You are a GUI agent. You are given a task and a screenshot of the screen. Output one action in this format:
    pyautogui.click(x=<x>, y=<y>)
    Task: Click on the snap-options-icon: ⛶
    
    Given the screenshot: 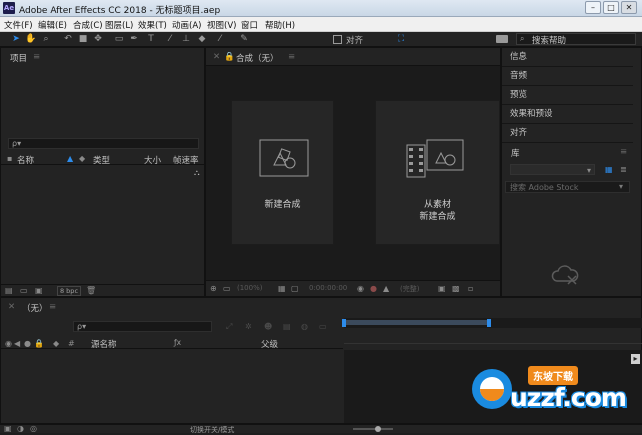 What is the action you would take?
    pyautogui.click(x=401, y=39)
    